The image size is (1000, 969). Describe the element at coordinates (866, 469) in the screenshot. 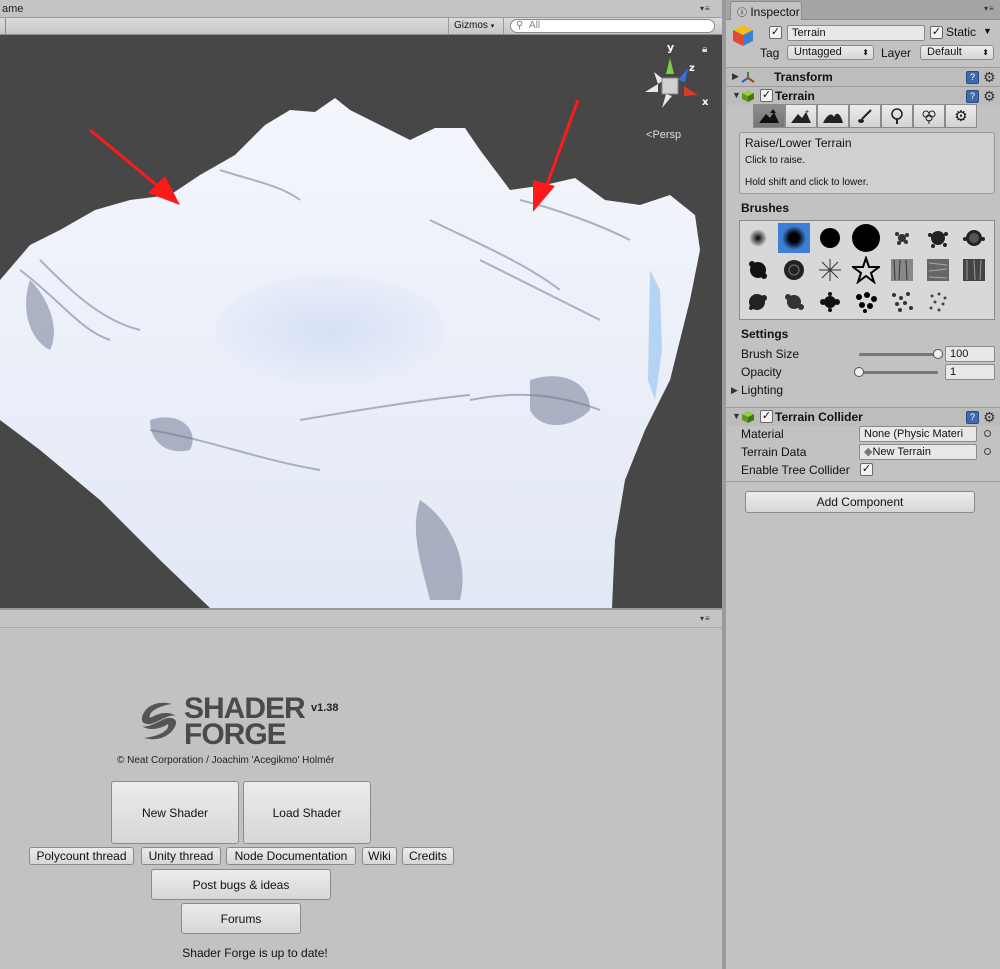

I see `enable-tree-collider-checkbox: ✓` at that location.